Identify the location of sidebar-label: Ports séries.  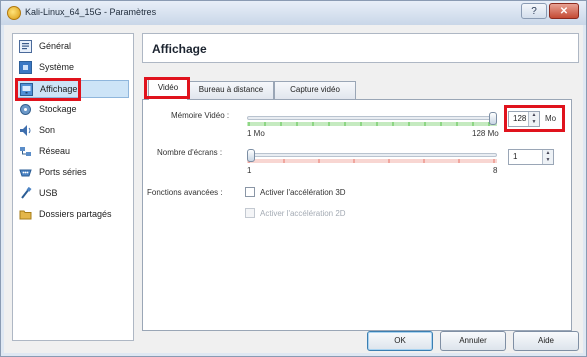
(63, 172).